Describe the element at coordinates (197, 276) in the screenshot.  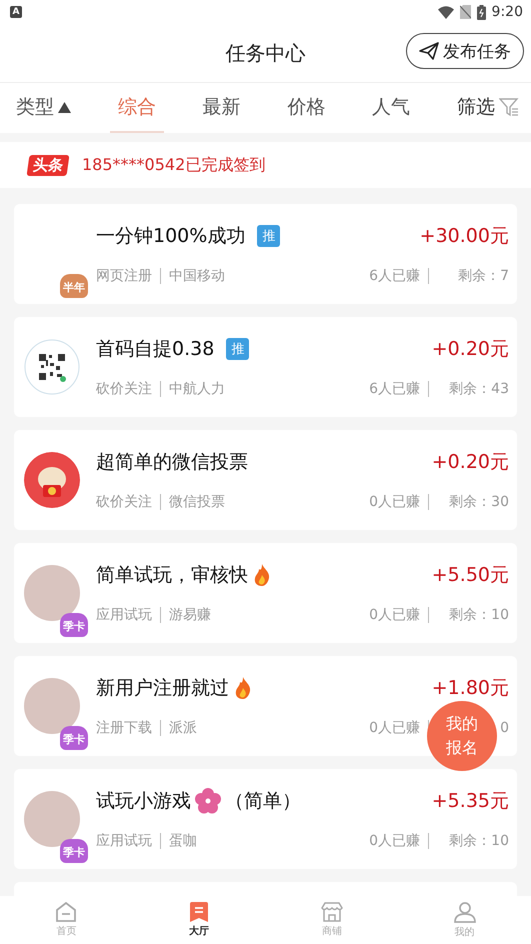
I see `task-company: 中国移动` at that location.